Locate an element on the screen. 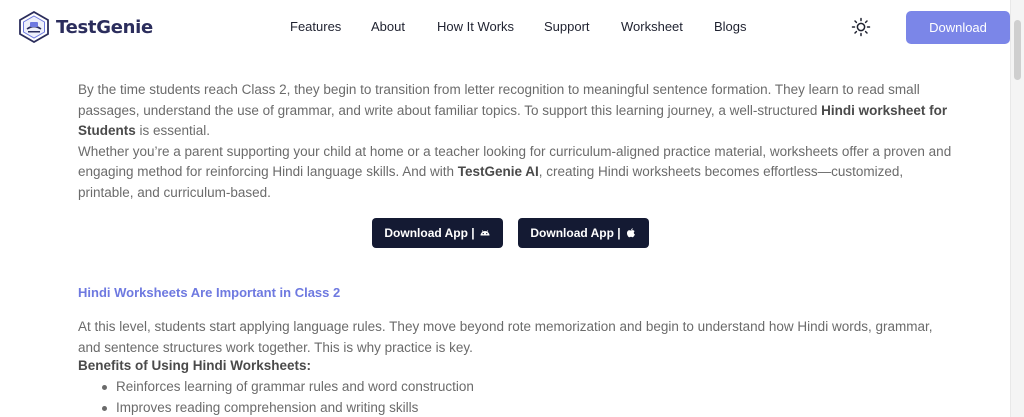 This screenshot has height=417, width=1024. intro-bold-text: TestGenie AI is located at coordinates (498, 171).